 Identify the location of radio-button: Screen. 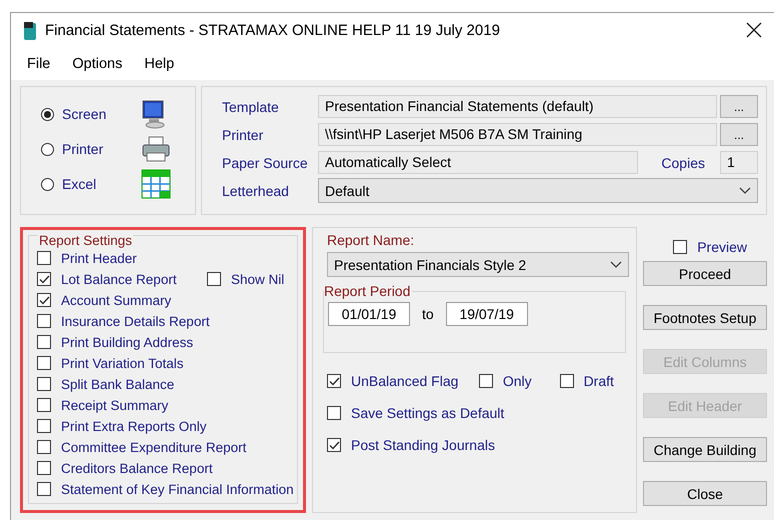
(91, 114).